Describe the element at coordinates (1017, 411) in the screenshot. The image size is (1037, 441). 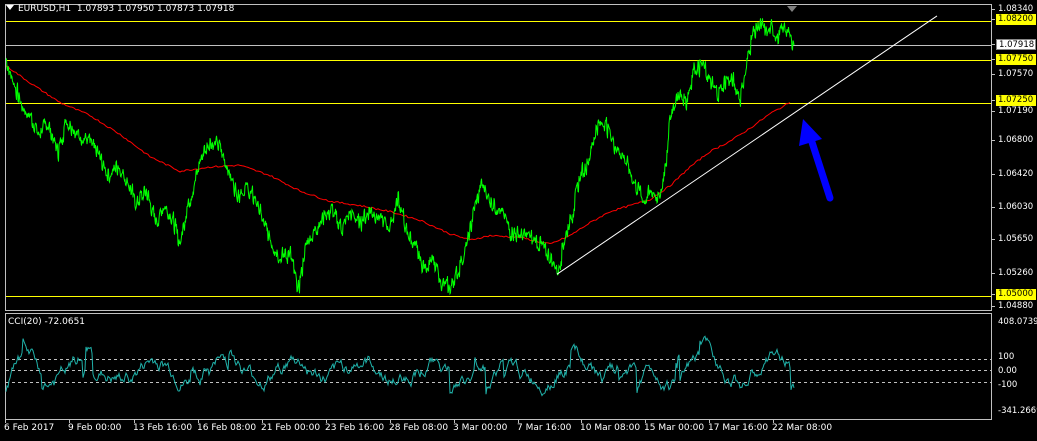
I see `cci-scale-label: -341.2669` at that location.